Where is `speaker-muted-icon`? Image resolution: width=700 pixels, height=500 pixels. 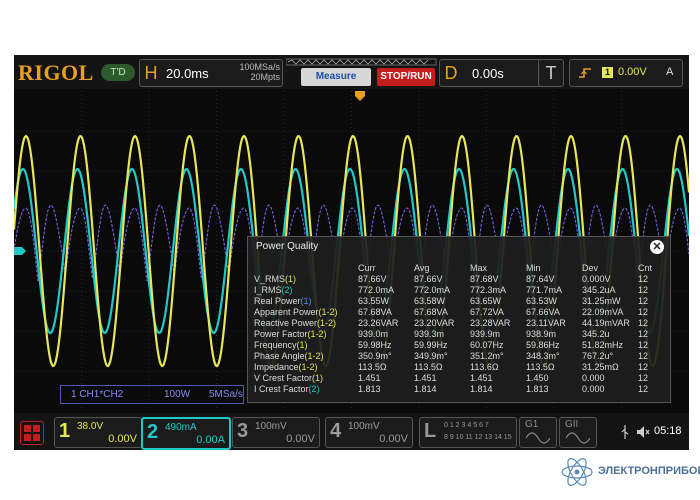 speaker-muted-icon is located at coordinates (643, 432).